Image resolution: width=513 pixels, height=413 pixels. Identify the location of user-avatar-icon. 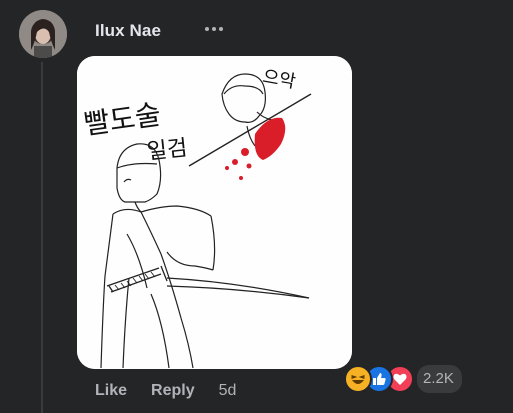
(43, 34).